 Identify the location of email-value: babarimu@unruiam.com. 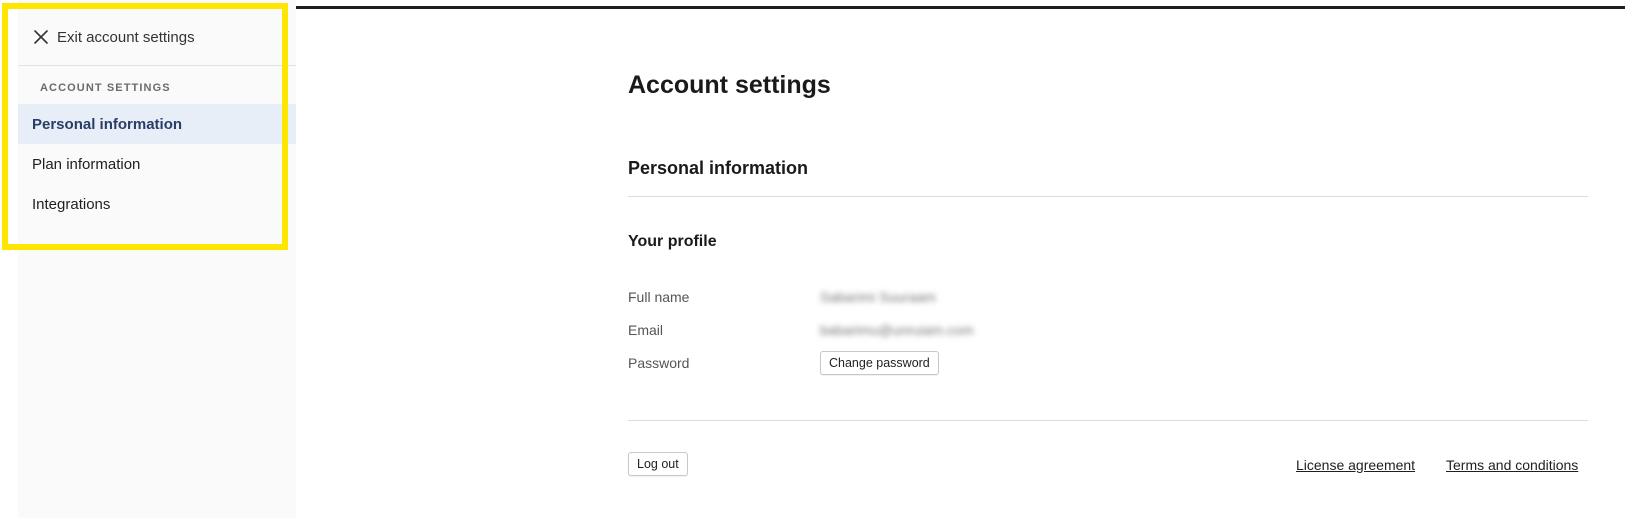
(897, 330).